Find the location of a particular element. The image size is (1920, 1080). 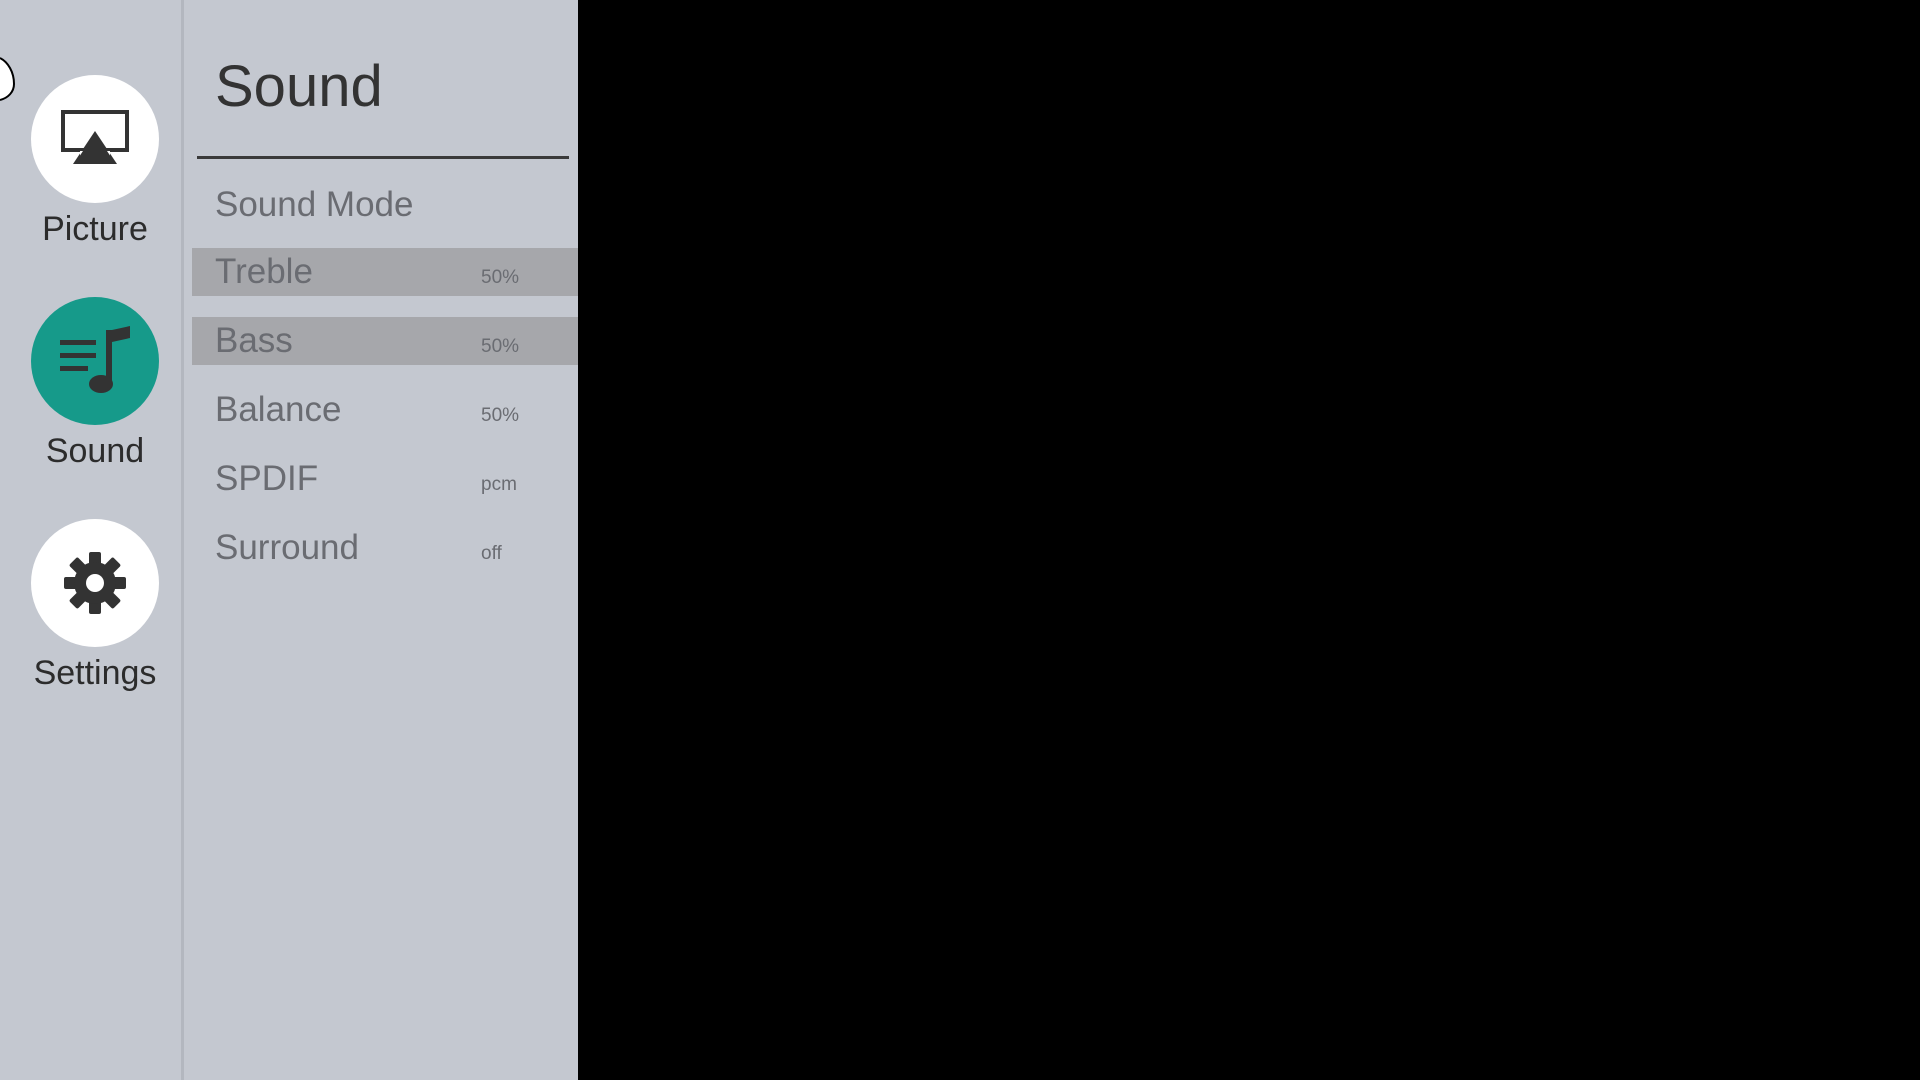

pointer-cursor-icon is located at coordinates (8, 79).